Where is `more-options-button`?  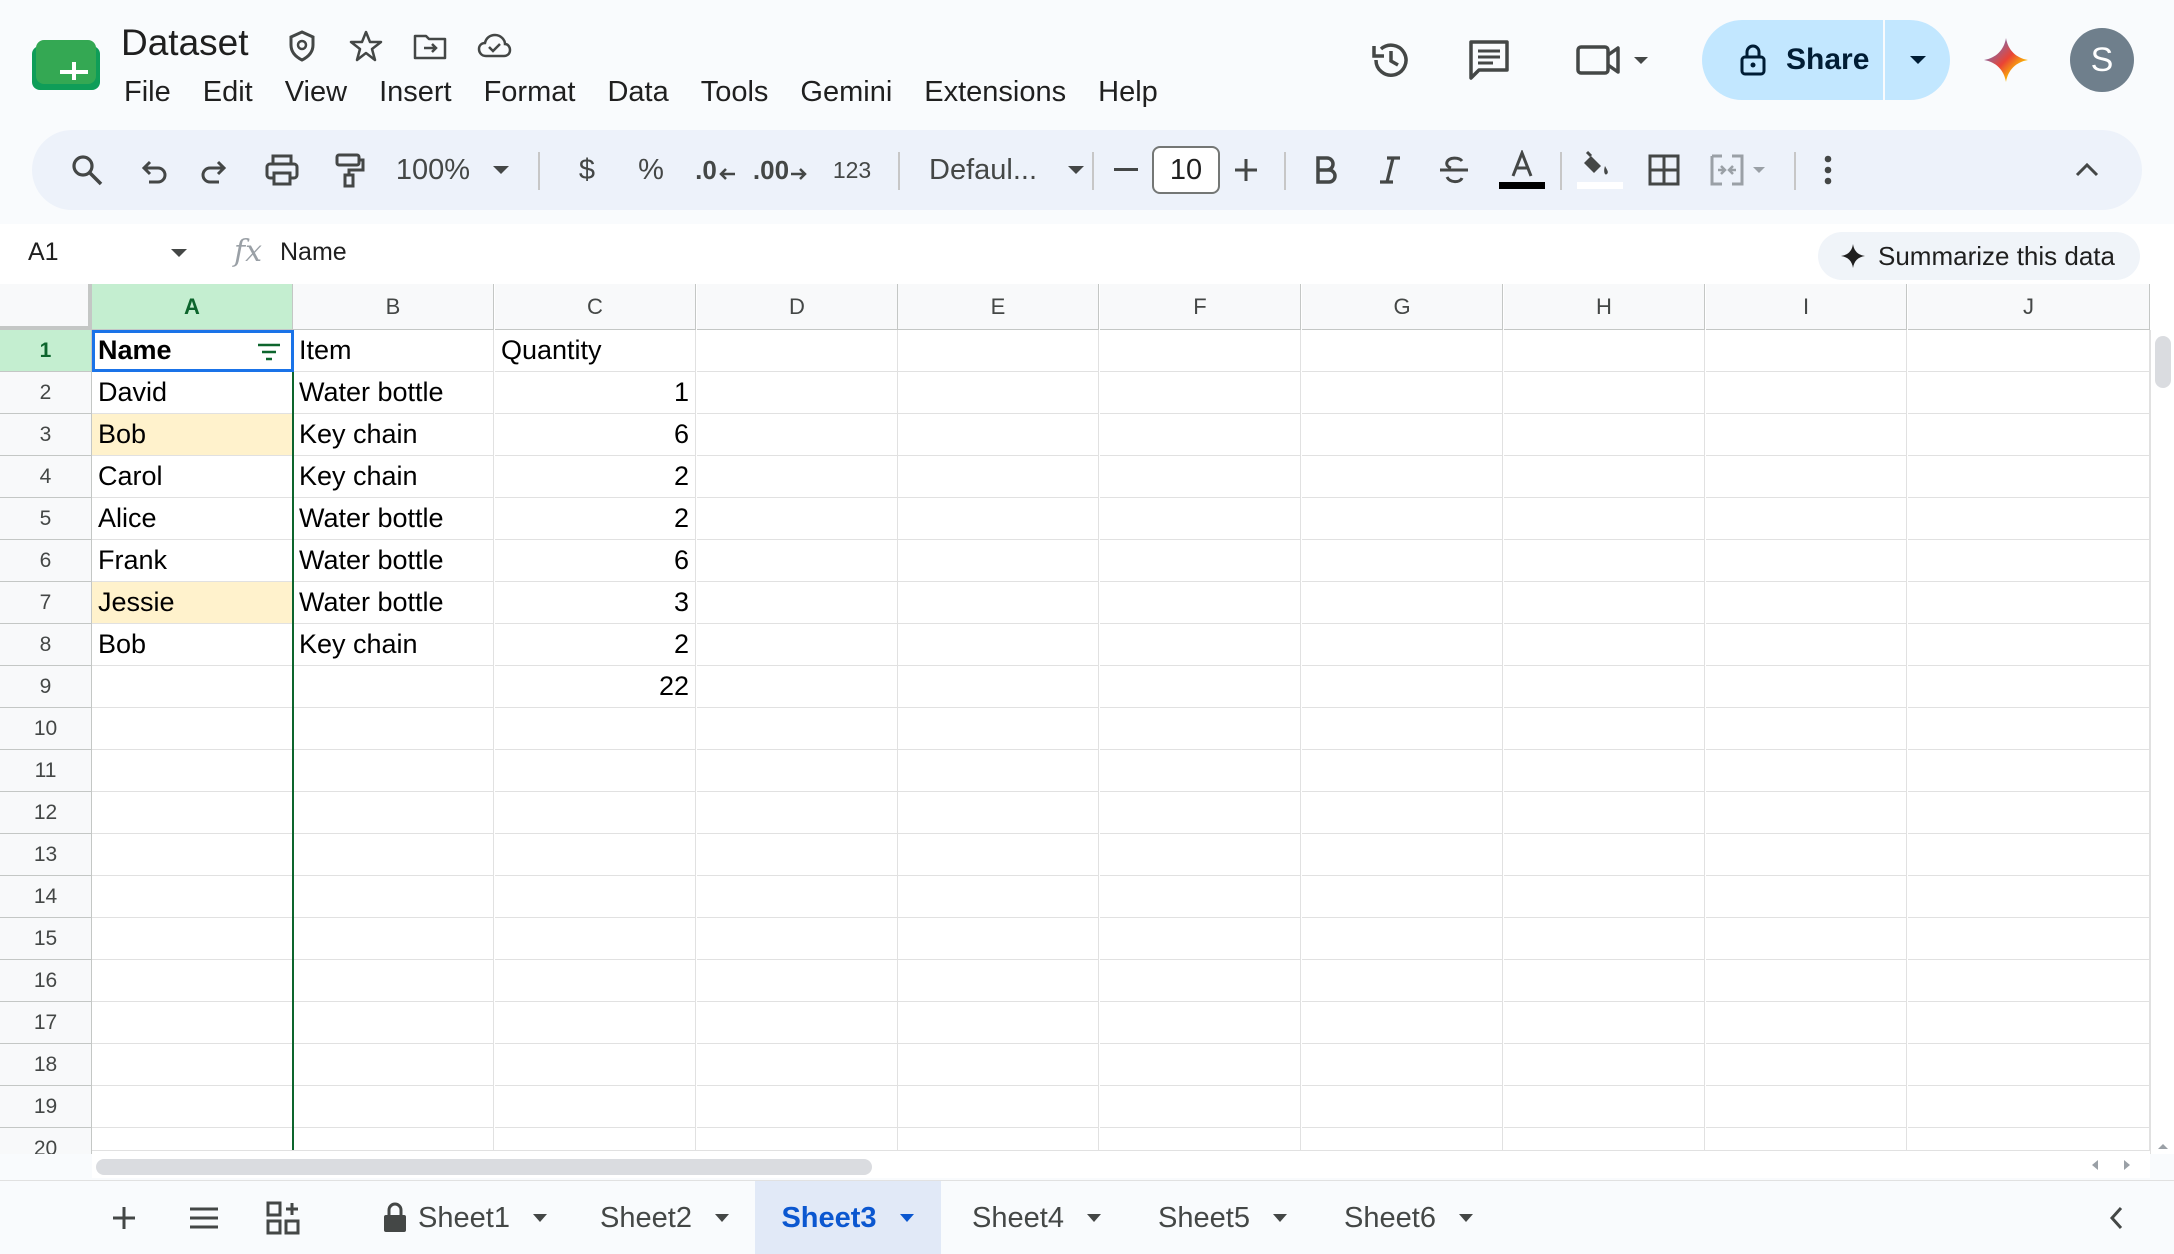
more-options-button is located at coordinates (1828, 170).